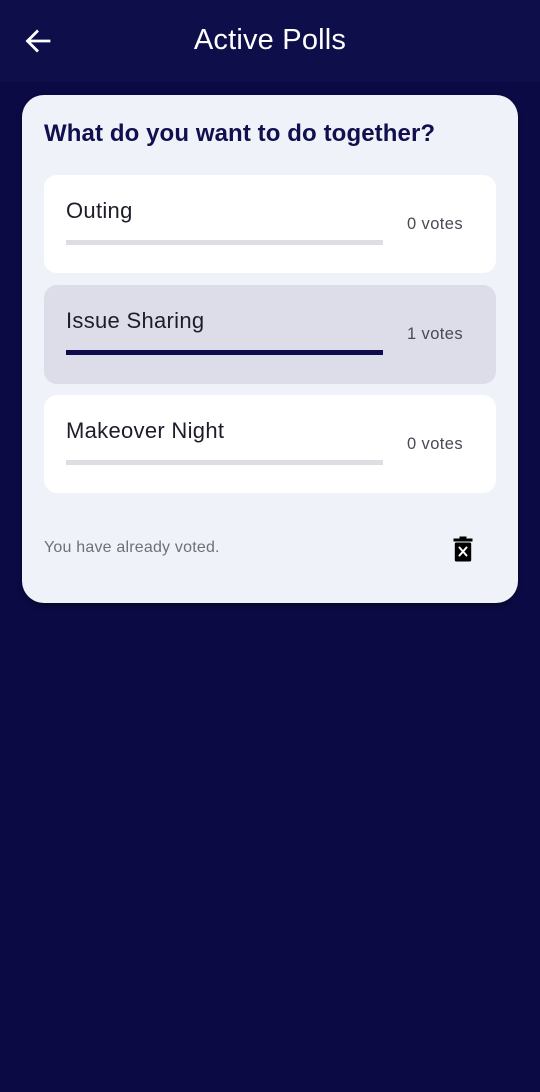  I want to click on voted-status-text: You have already voted., so click(132, 547).